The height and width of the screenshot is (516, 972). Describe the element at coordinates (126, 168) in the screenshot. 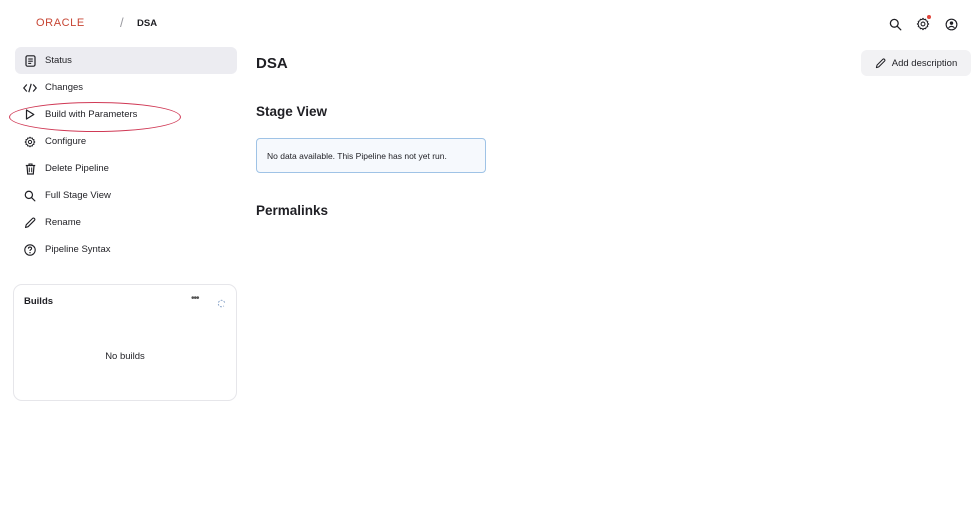

I see `sidebar-item-delete-pipeline: Delete Pipeline` at that location.